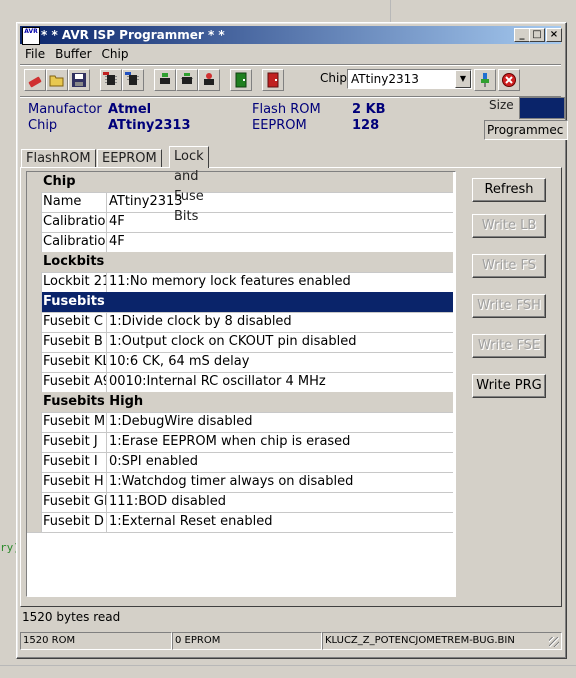 The width and height of the screenshot is (576, 678). What do you see at coordinates (290, 65) in the screenshot?
I see `toolbar-separator` at bounding box center [290, 65].